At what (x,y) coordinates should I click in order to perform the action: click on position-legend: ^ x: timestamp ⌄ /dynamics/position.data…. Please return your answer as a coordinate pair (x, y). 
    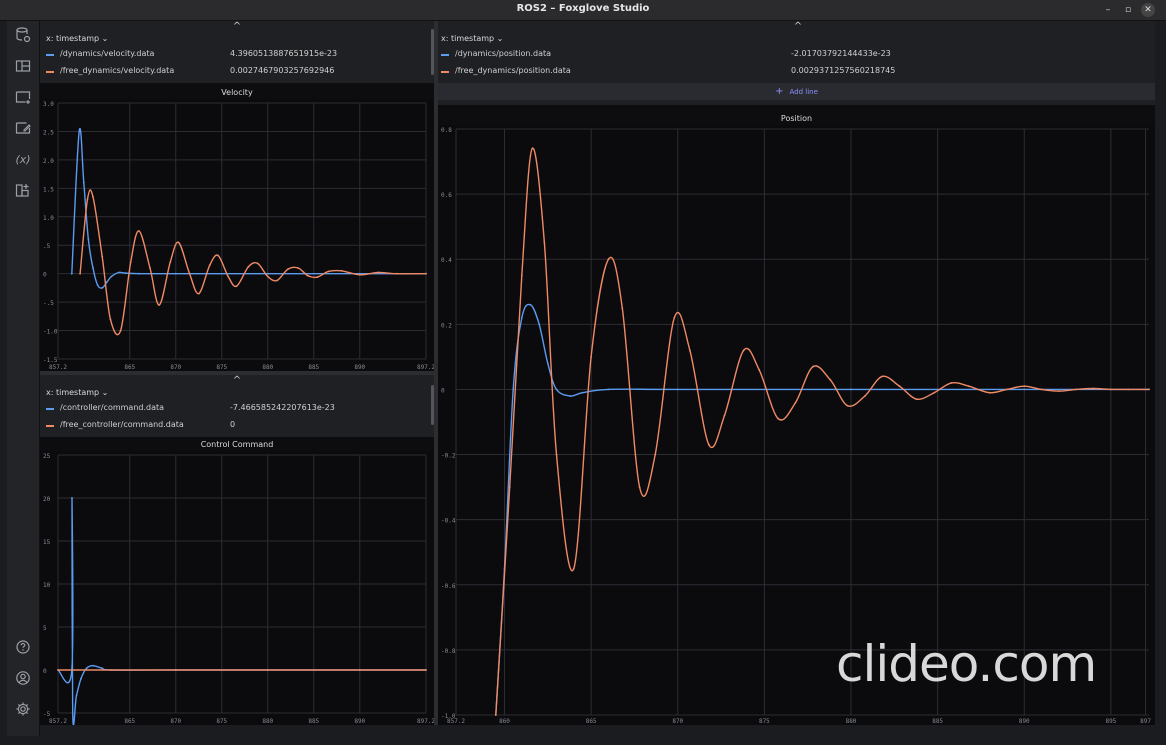
    Looking at the image, I should click on (796, 63).